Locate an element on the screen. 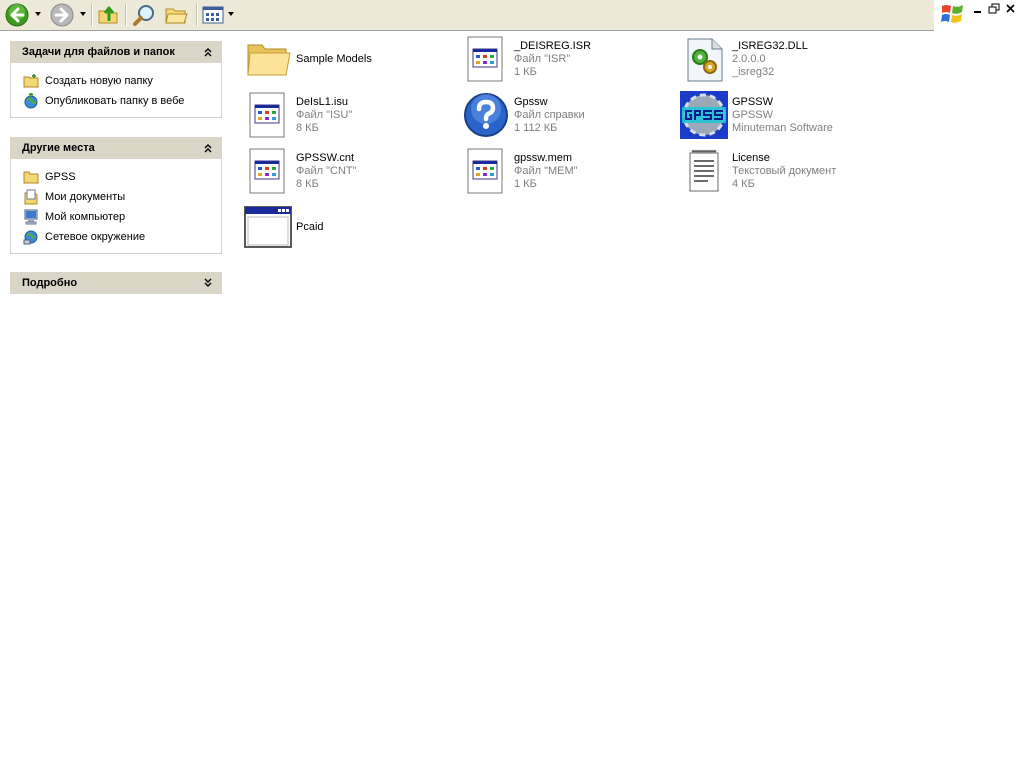 This screenshot has height=768, width=1024. chevron-down-icon is located at coordinates (208, 282).